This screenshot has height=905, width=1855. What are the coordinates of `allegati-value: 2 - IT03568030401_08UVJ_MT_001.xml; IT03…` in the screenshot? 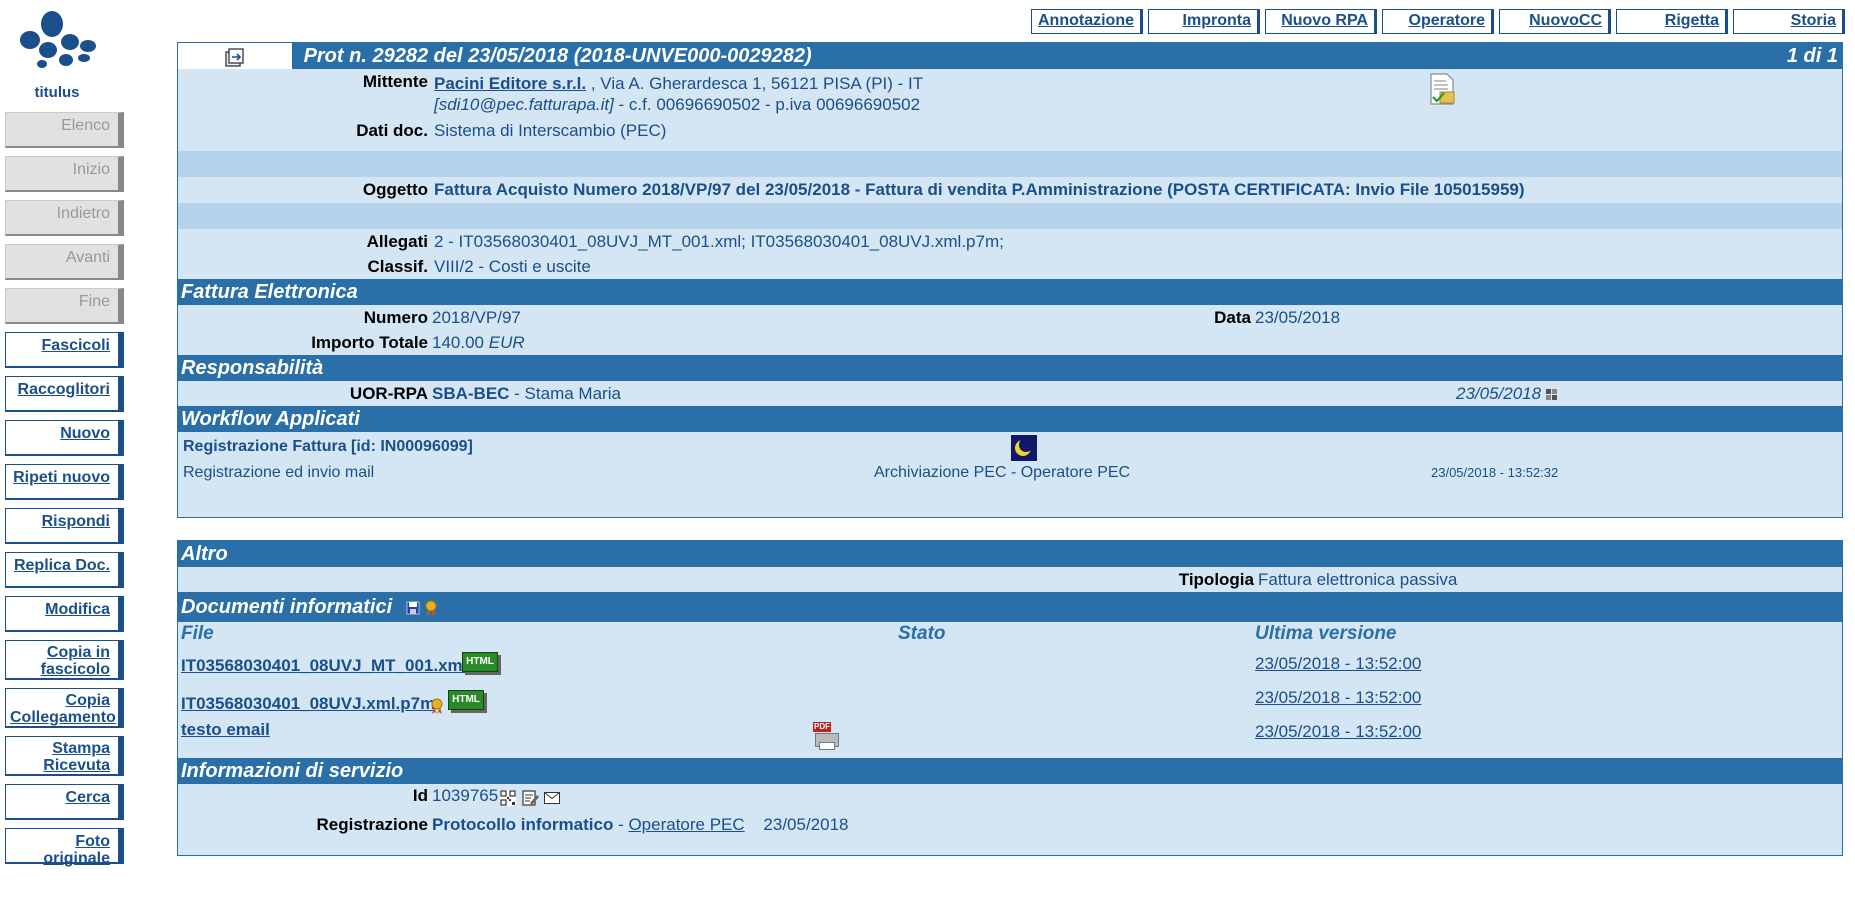 It's located at (719, 241).